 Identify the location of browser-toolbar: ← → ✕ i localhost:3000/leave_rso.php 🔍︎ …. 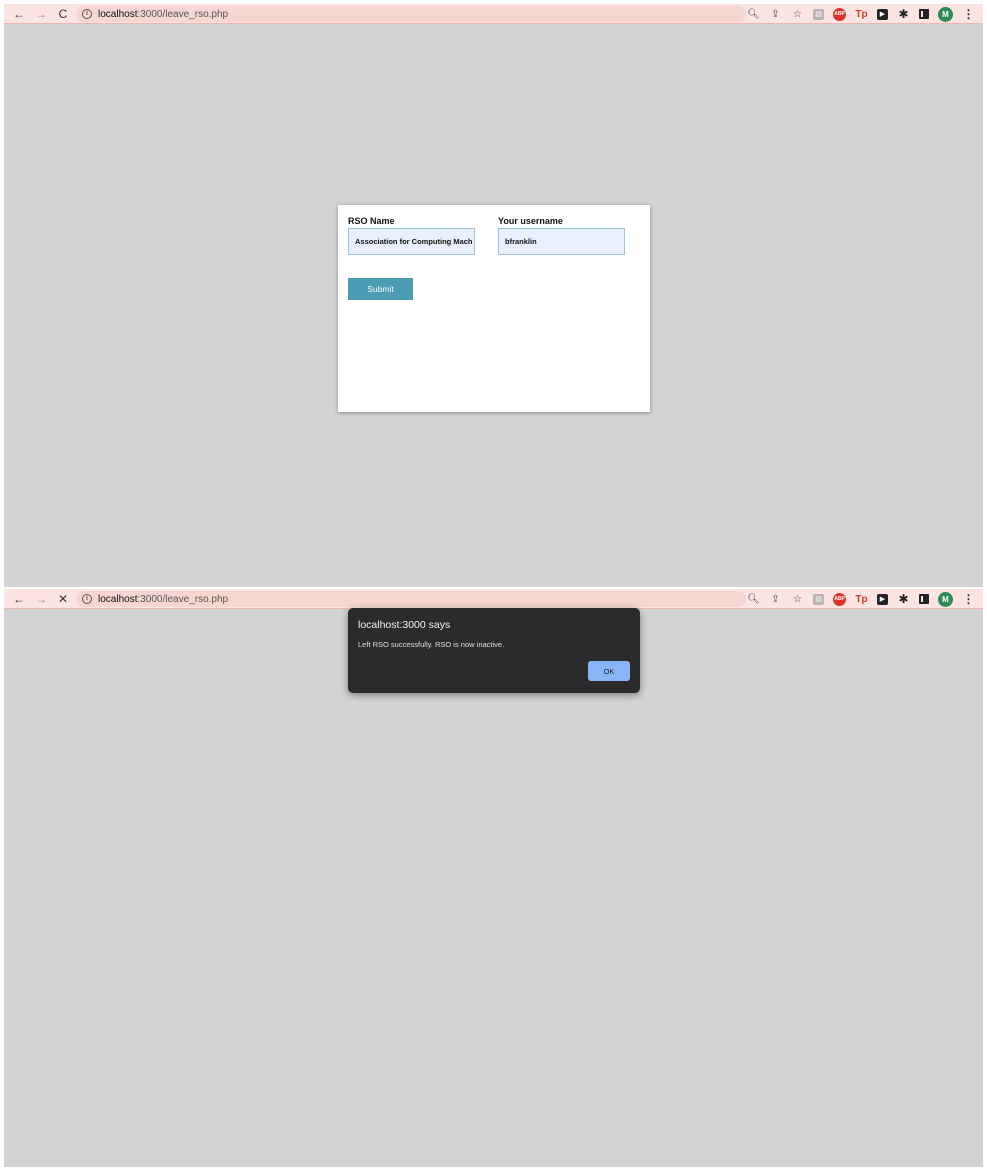
(493, 599).